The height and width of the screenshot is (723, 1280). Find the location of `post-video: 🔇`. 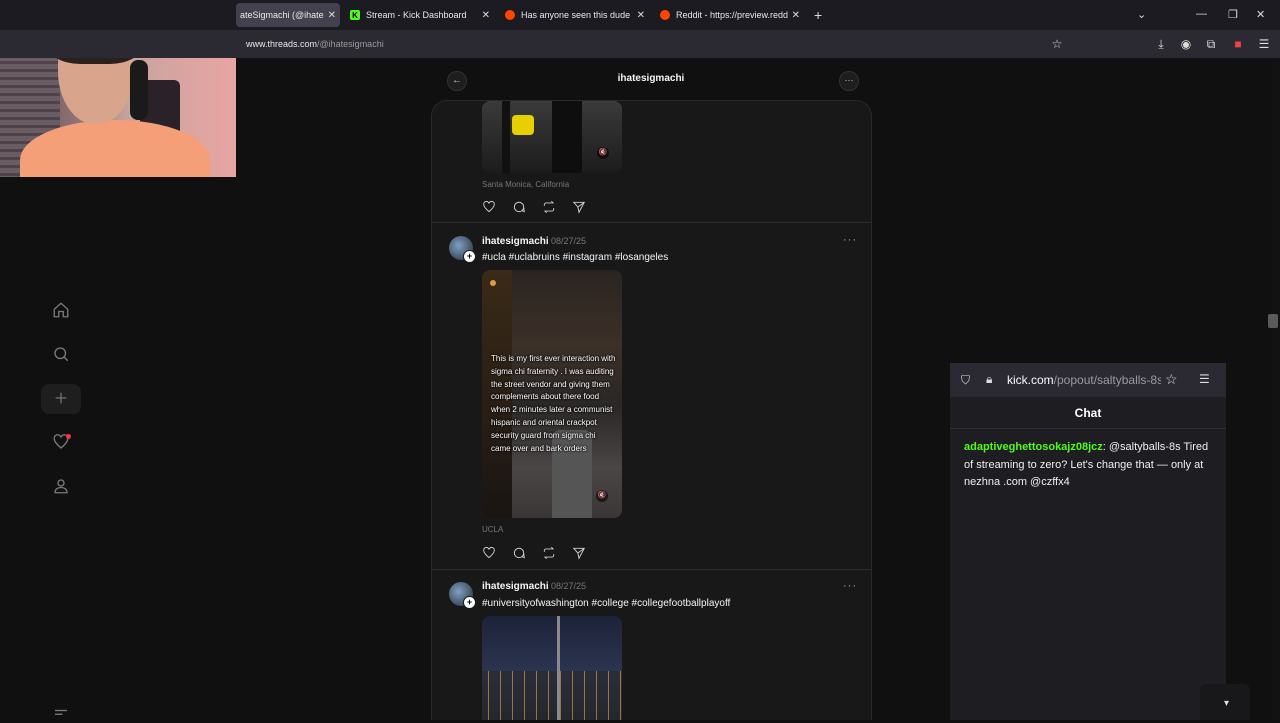

post-video: 🔇 is located at coordinates (552, 137).